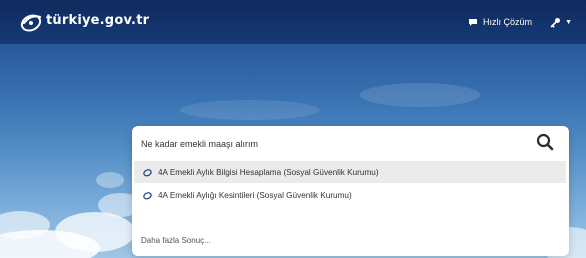  Describe the element at coordinates (473, 22) in the screenshot. I see `chat-icon` at that location.